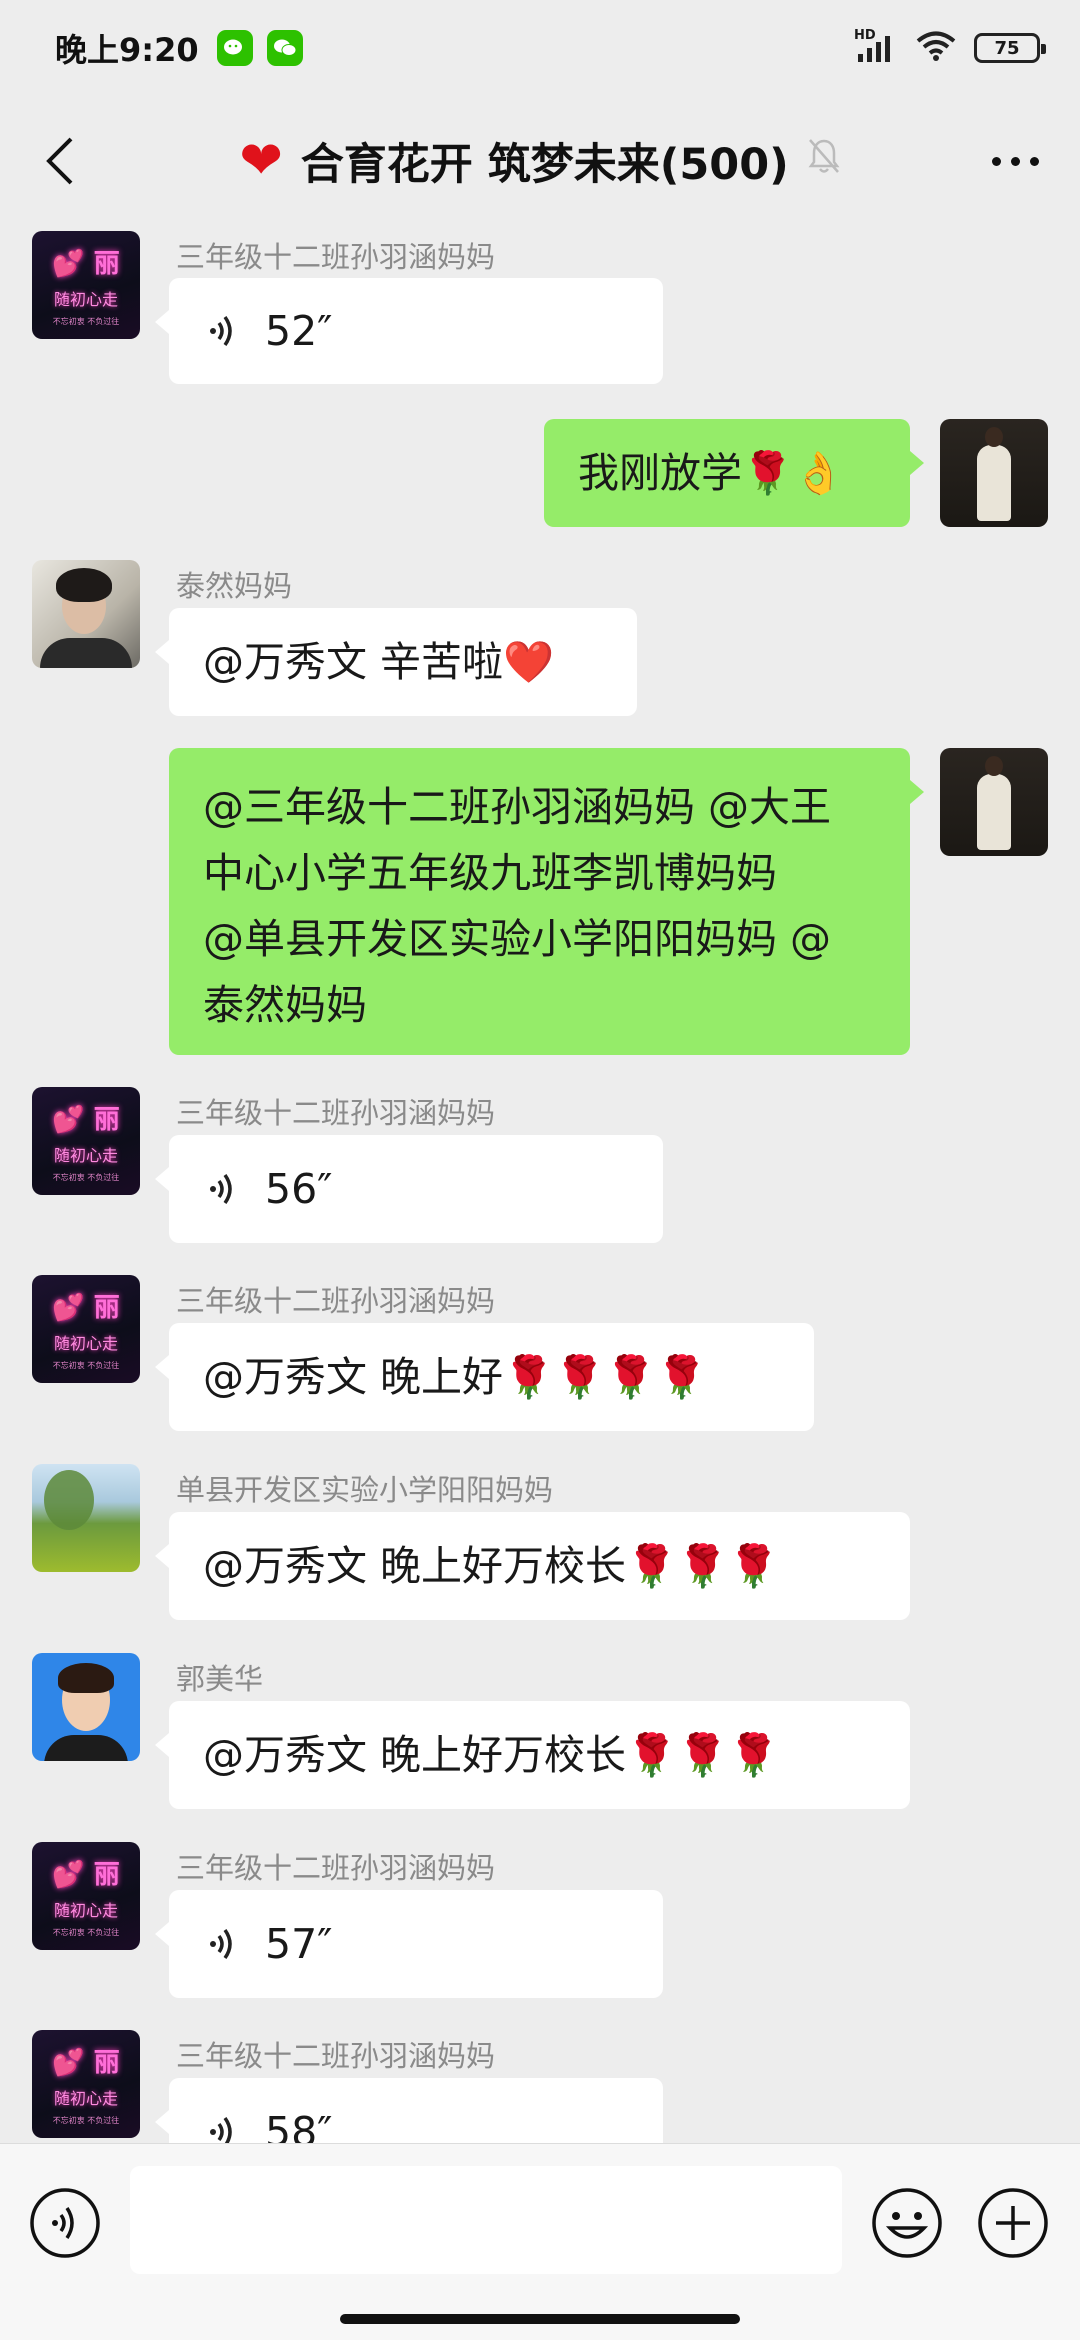 This screenshot has height=2340, width=1080. What do you see at coordinates (996, 161) in the screenshot?
I see `more-dots-icon` at bounding box center [996, 161].